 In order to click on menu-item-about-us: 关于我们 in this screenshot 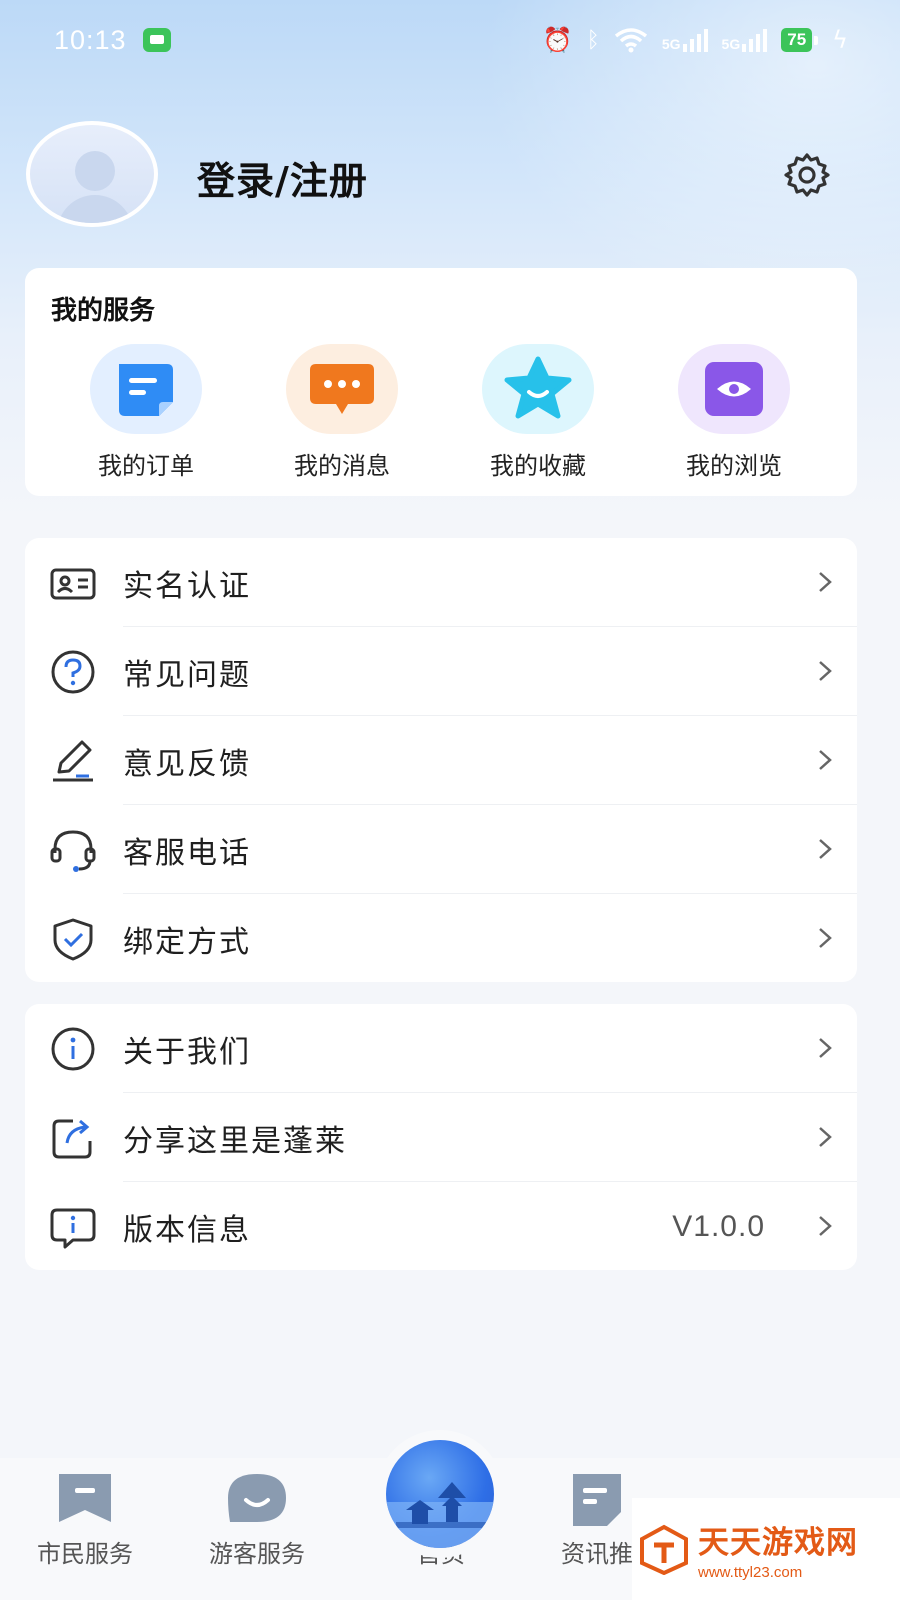, I will do `click(441, 1048)`.